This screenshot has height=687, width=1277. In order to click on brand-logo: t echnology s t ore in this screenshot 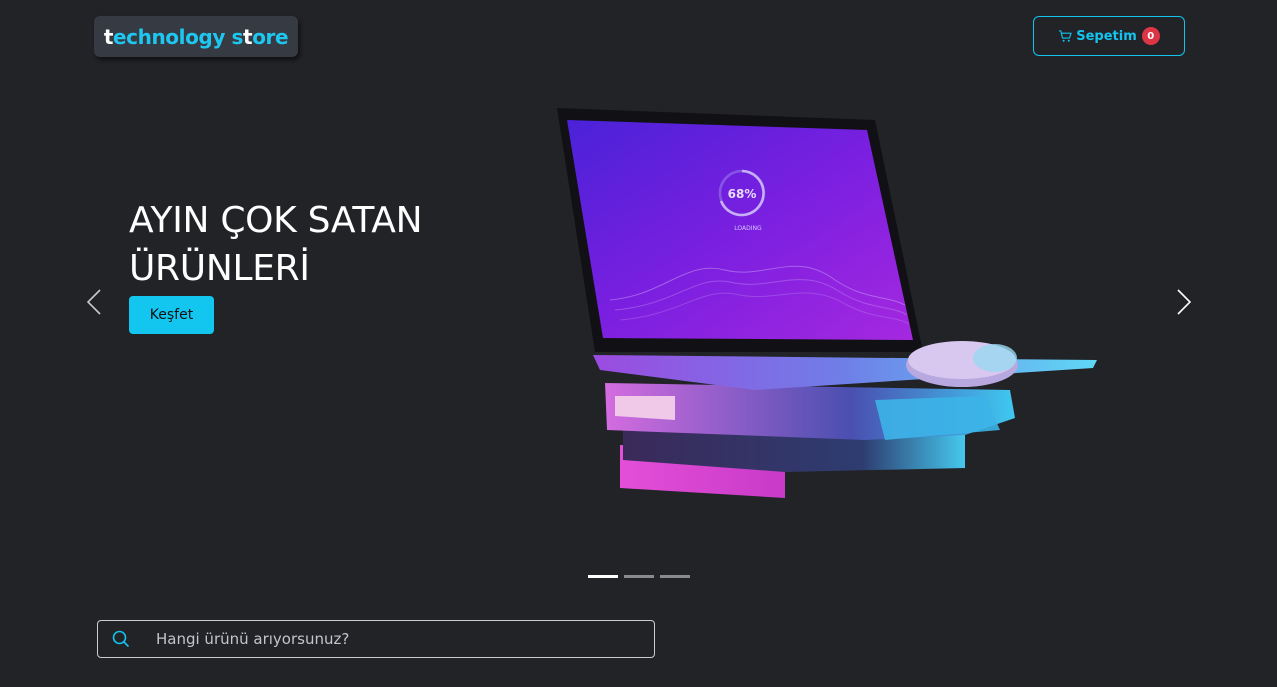, I will do `click(196, 36)`.